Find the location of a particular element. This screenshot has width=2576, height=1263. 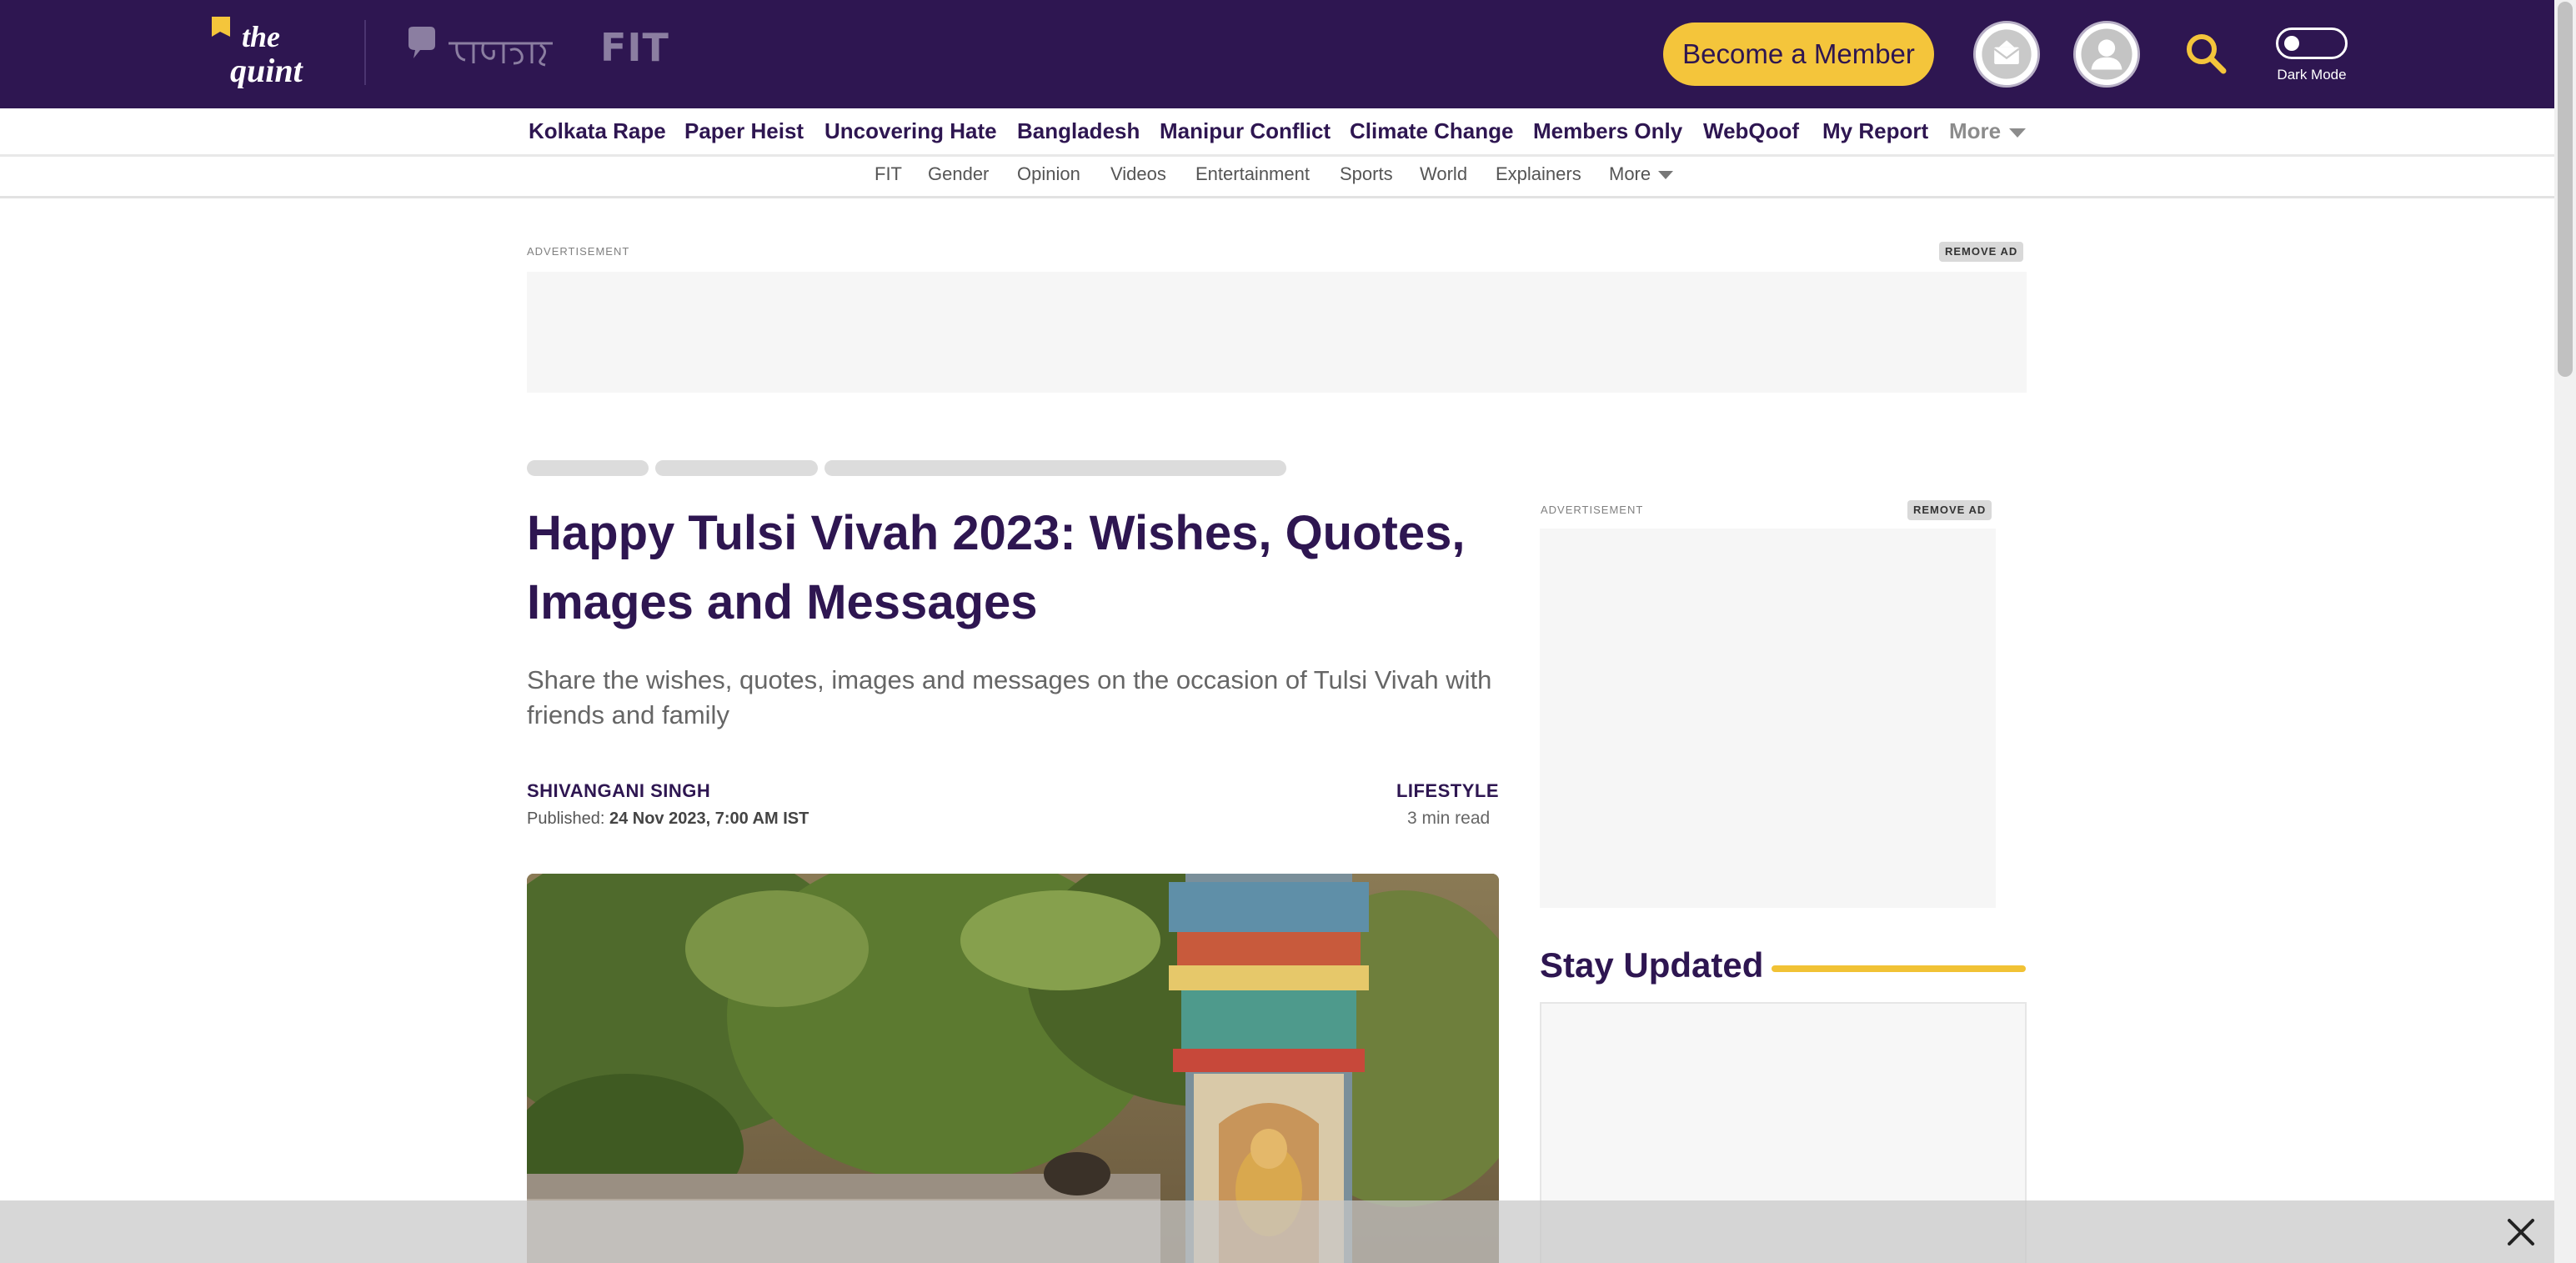

section-tag-link: LIFESTYLE is located at coordinates (1447, 791).